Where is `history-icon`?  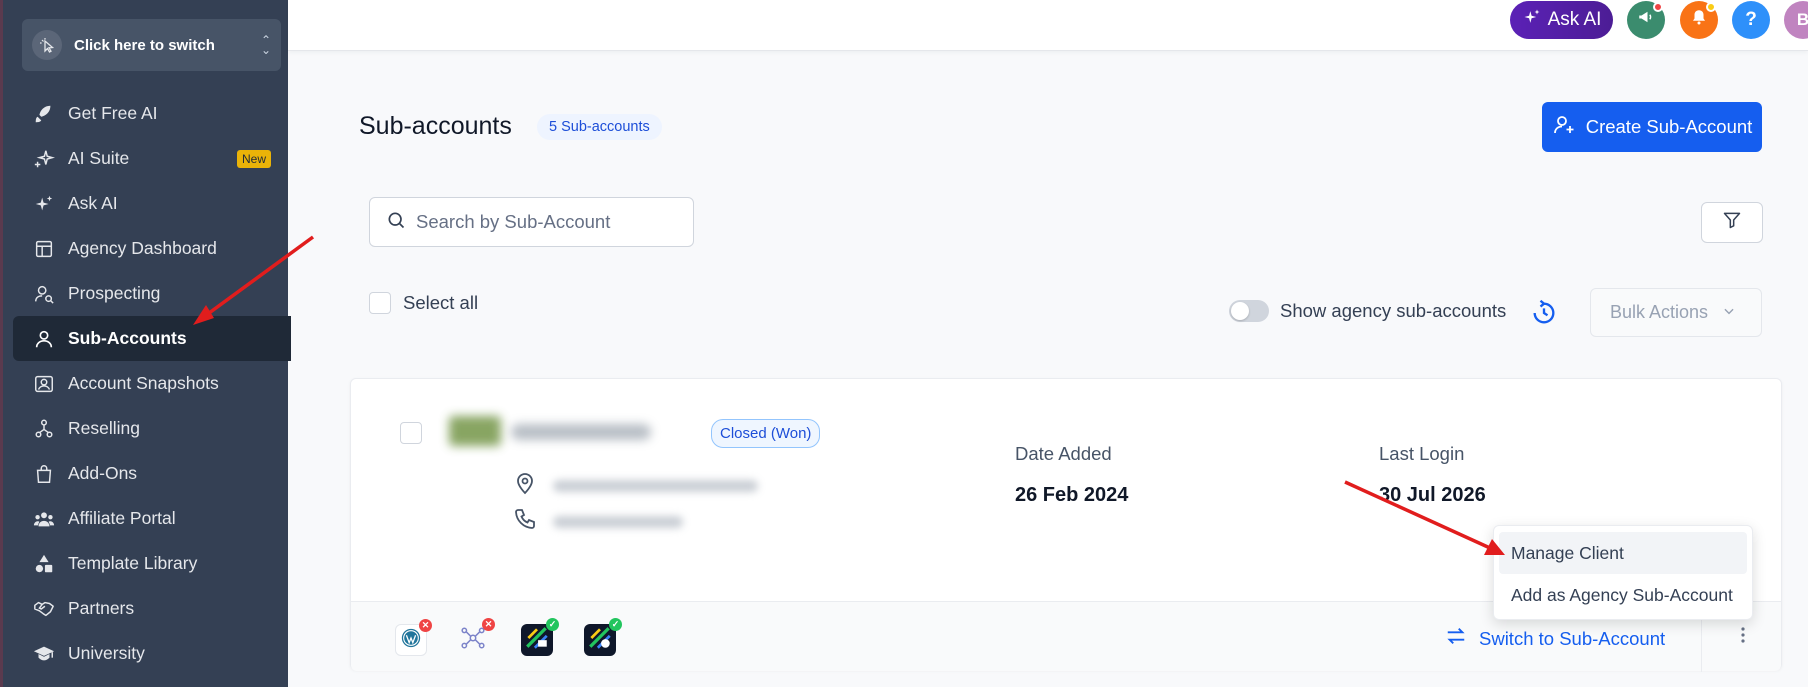
history-icon is located at coordinates (1544, 315).